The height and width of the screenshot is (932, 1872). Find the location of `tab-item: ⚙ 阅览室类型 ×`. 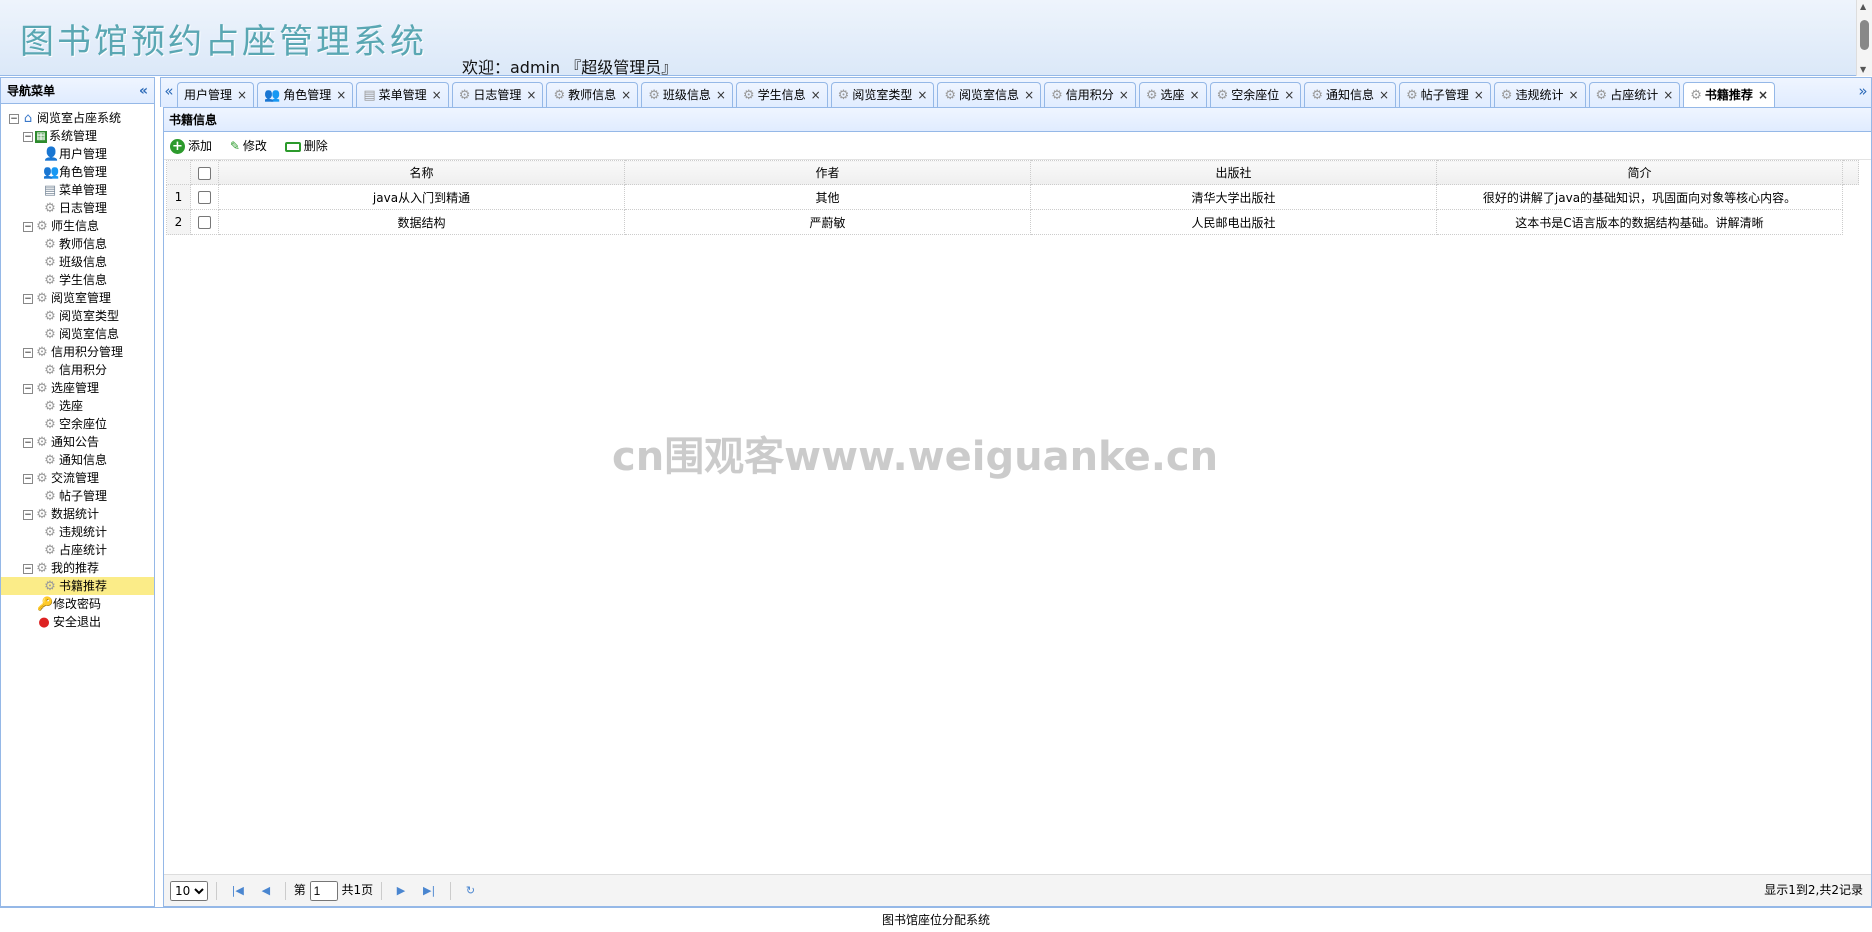

tab-item: ⚙ 阅览室类型 × is located at coordinates (882, 95).